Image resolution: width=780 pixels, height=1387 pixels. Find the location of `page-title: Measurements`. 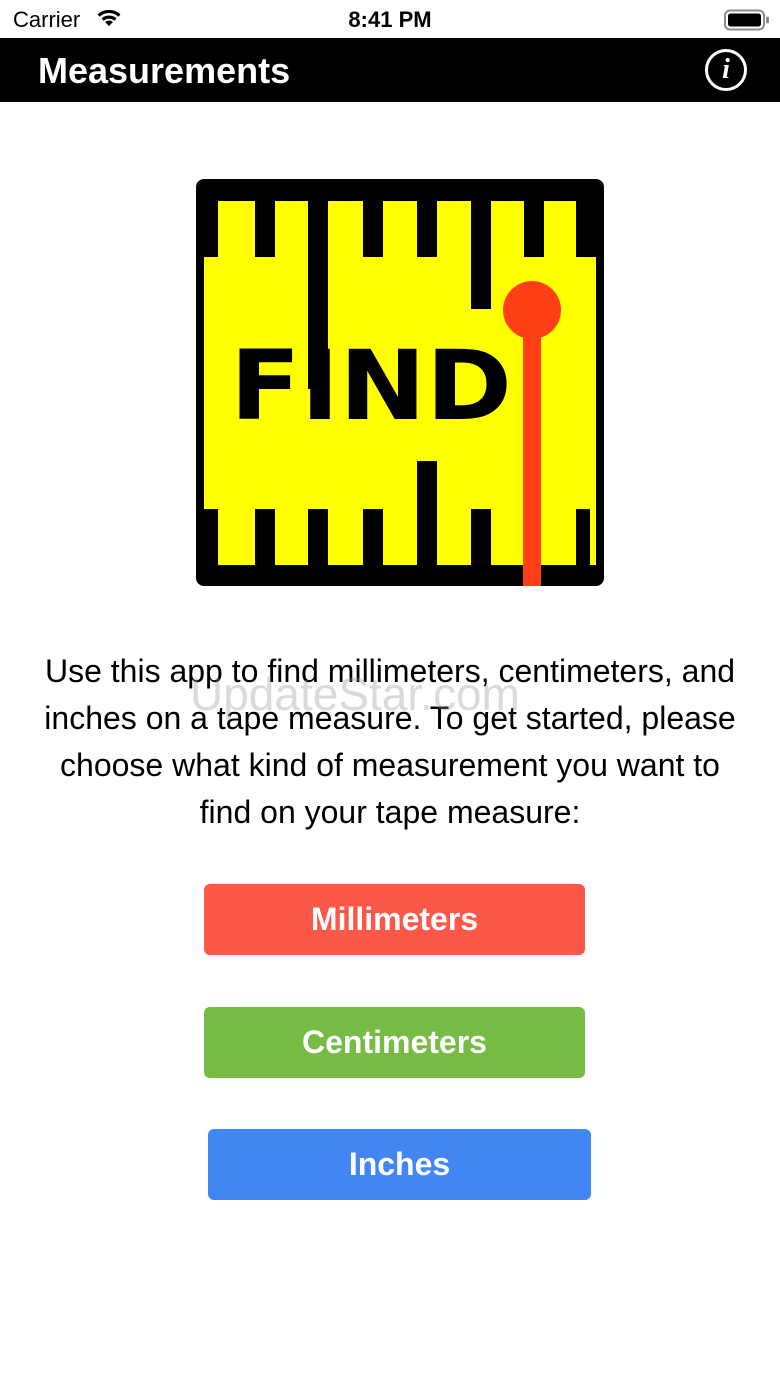

page-title: Measurements is located at coordinates (164, 70).